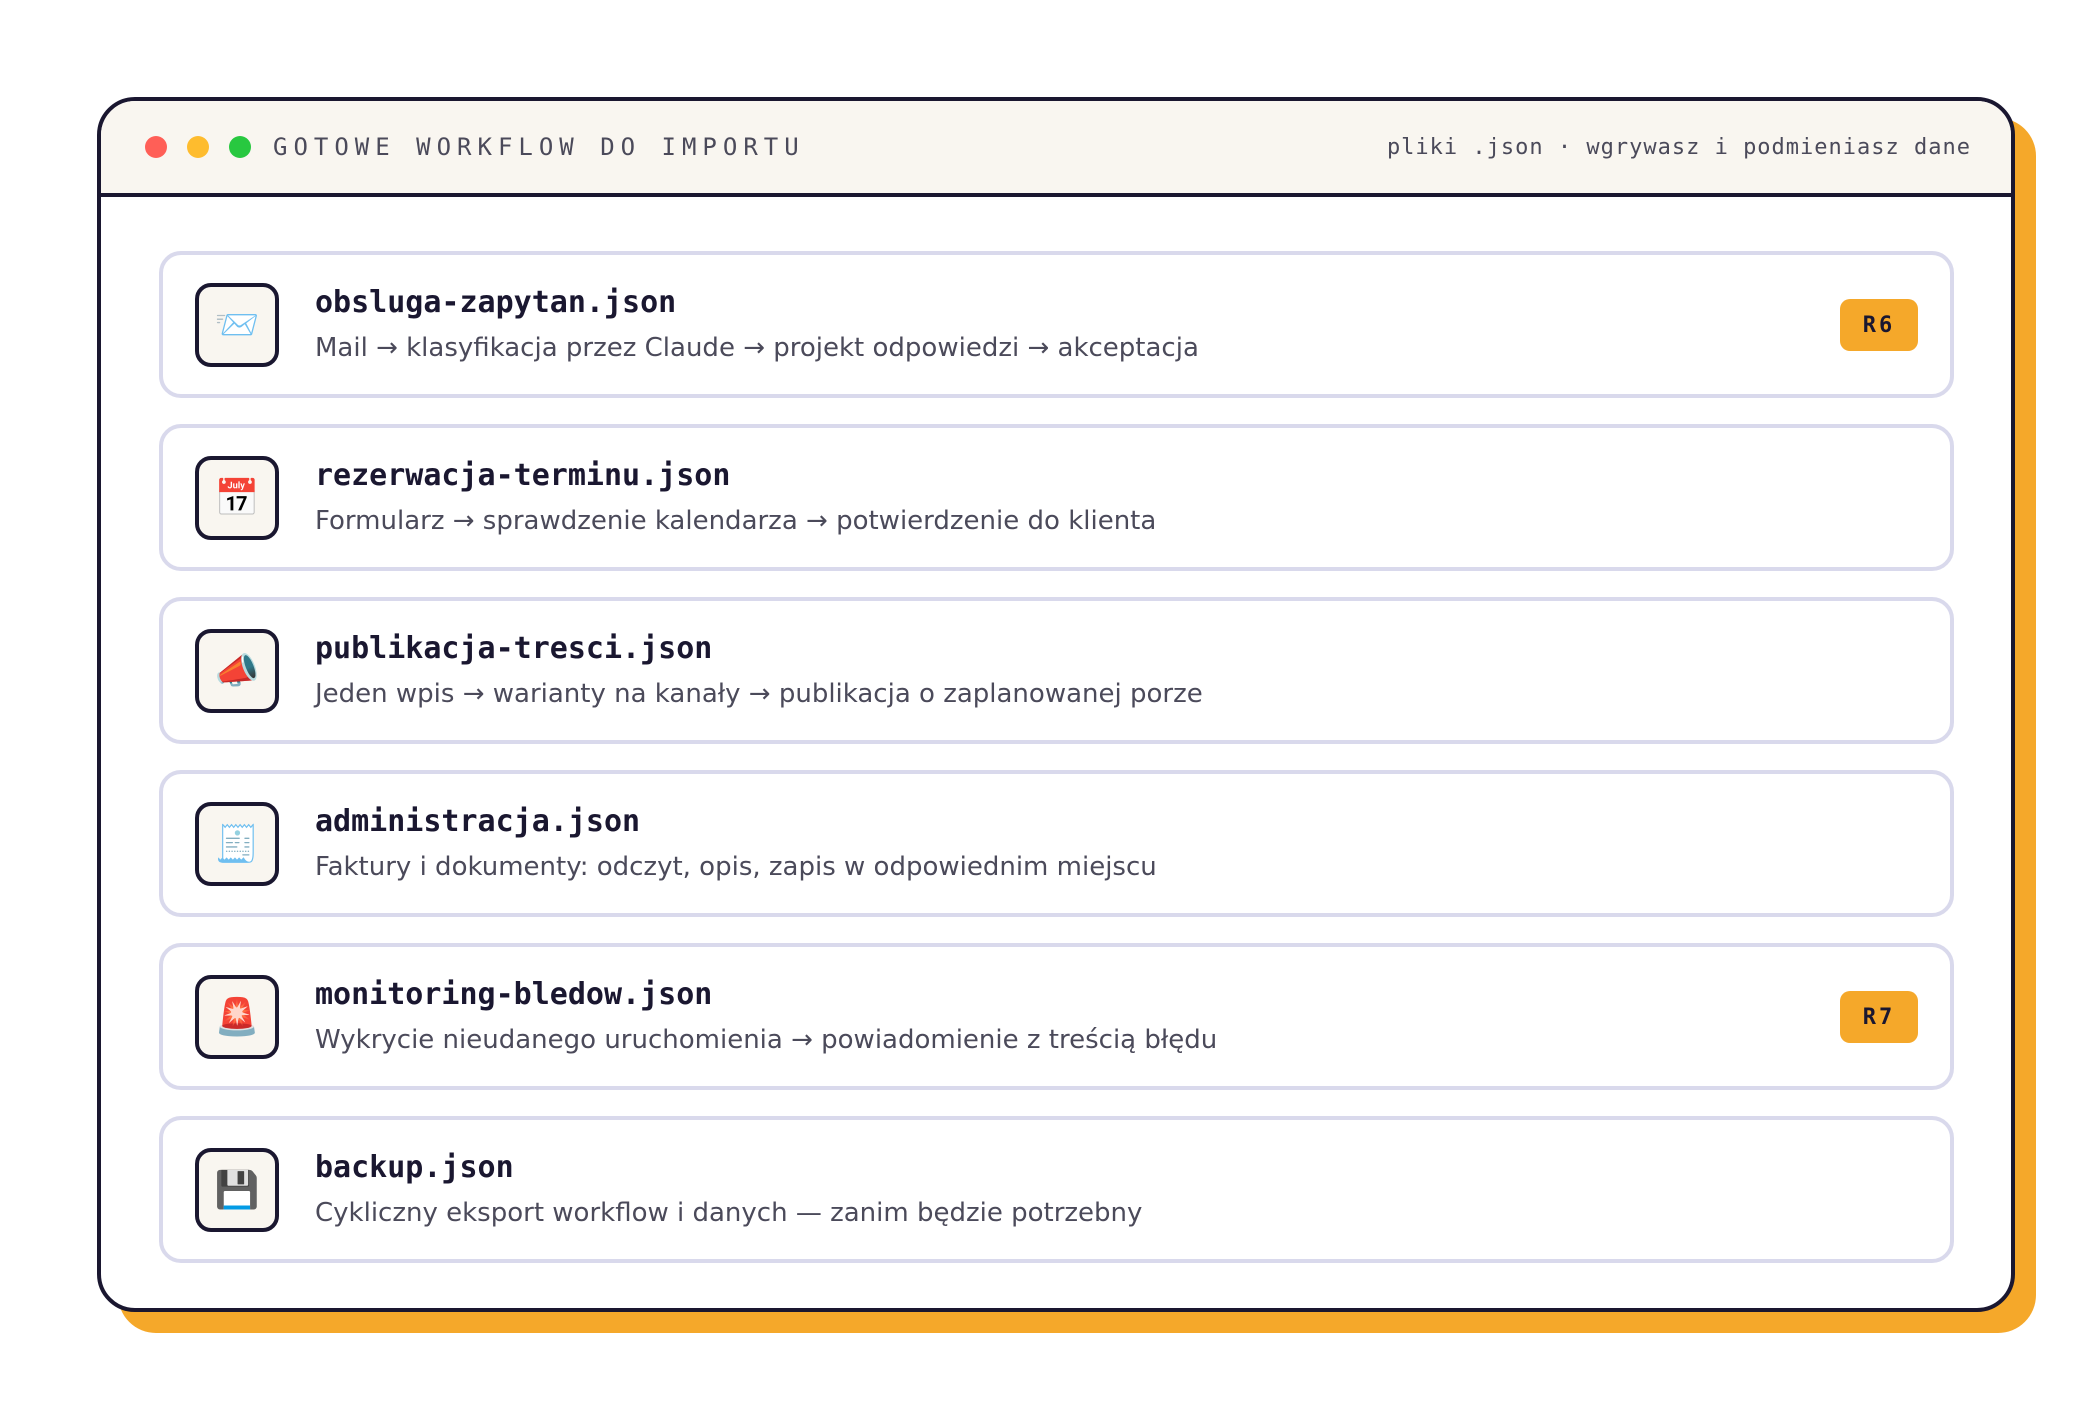  Describe the element at coordinates (496, 302) in the screenshot. I see `workflow-file-name: obsluga-zapytan.json` at that location.